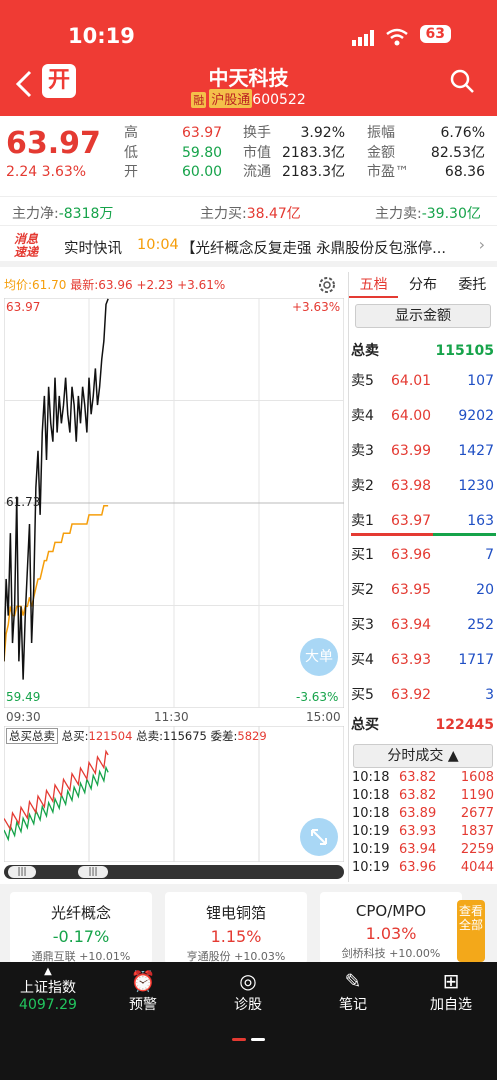 The width and height of the screenshot is (497, 1080). Describe the element at coordinates (22, 172) in the screenshot. I see `change-value: 2.24` at that location.